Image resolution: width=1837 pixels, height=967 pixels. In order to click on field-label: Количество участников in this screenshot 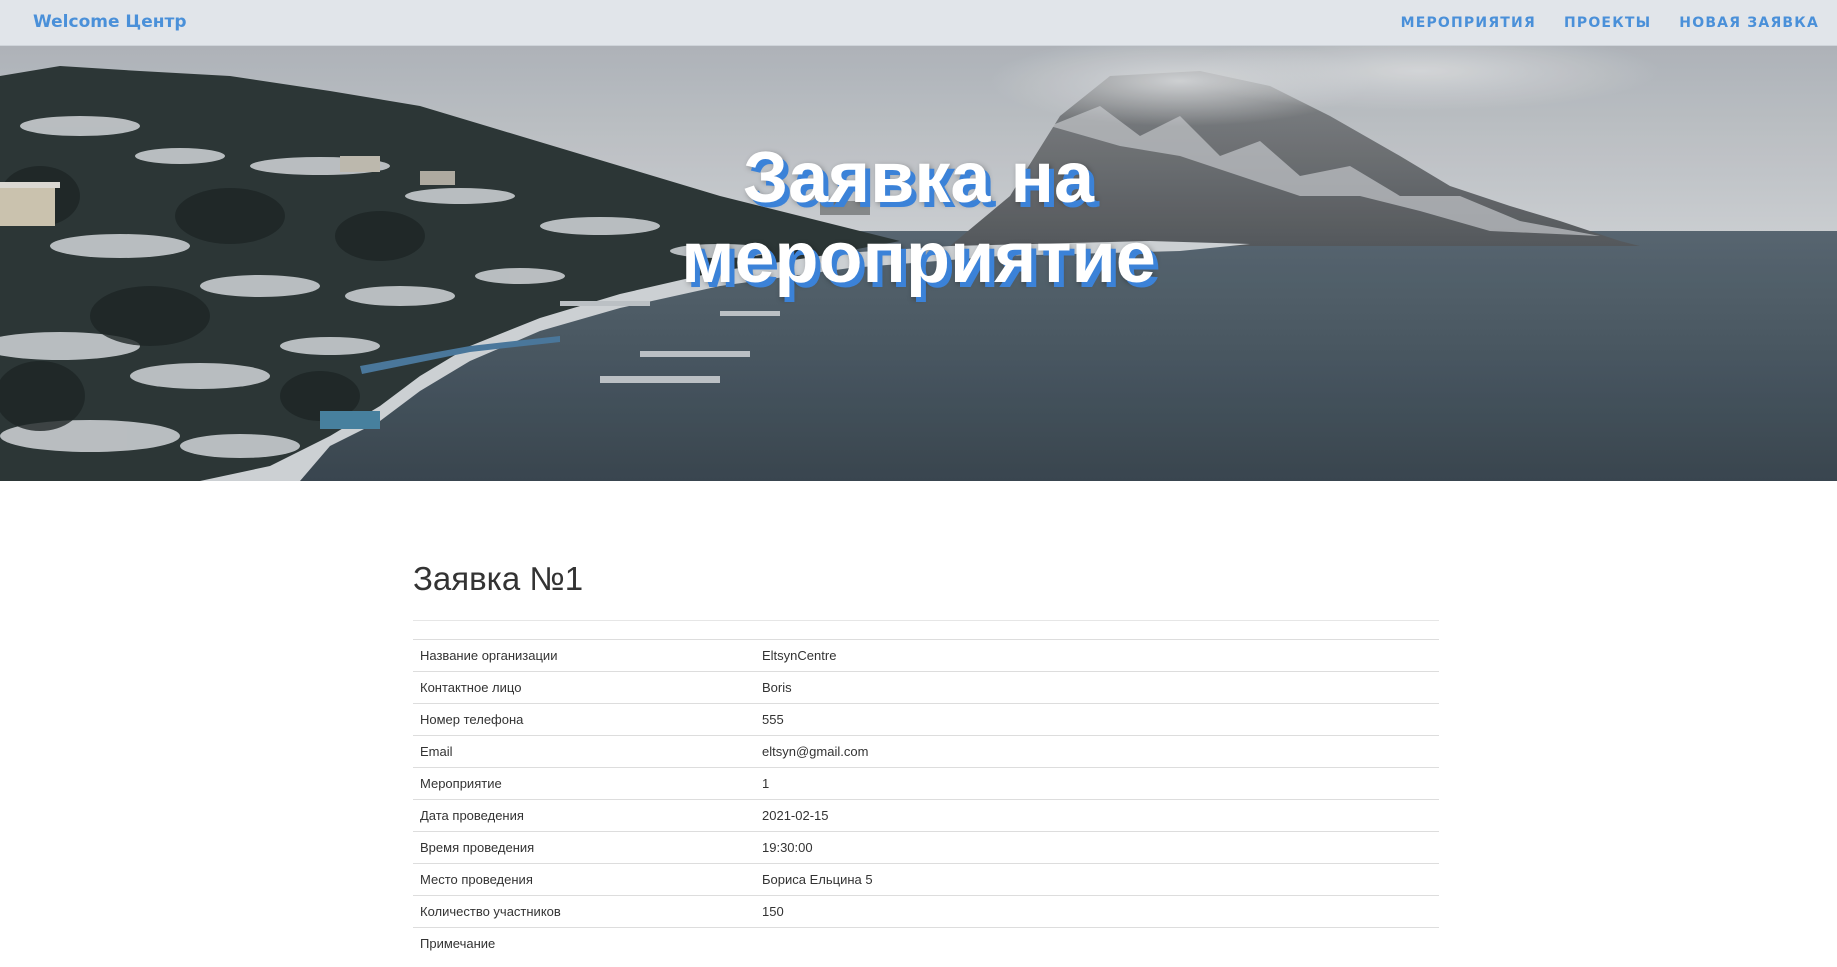, I will do `click(584, 911)`.